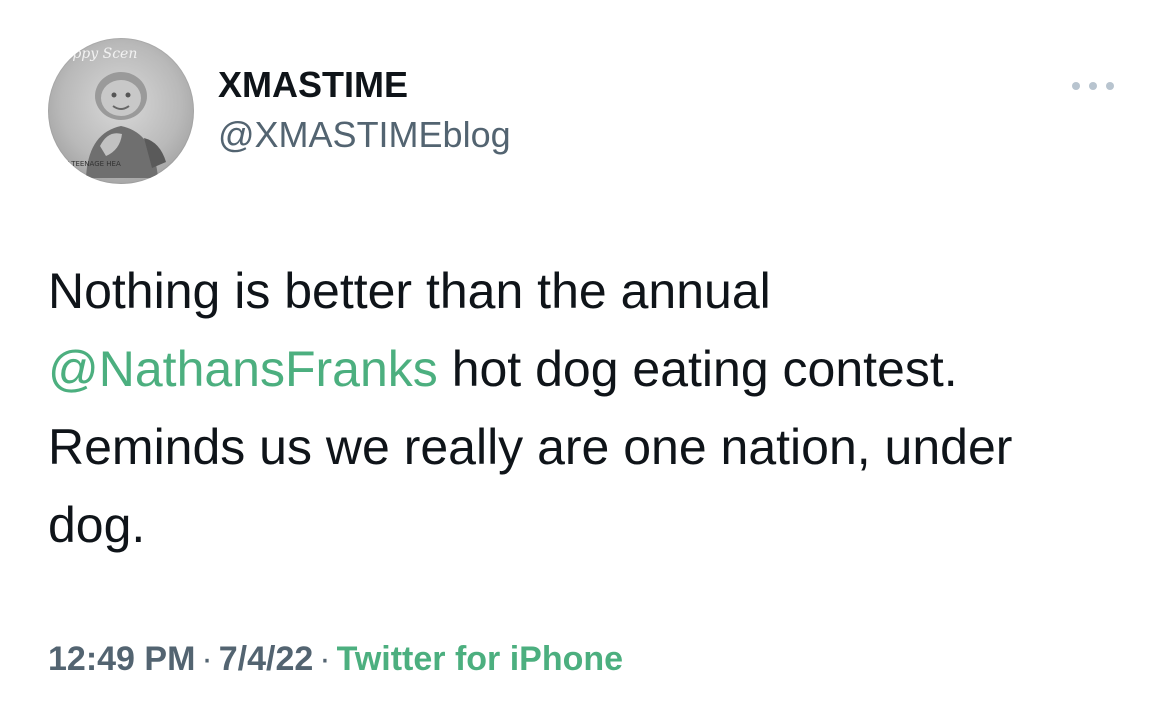  I want to click on avatar-image: appy Scen E MY TEENAGE HEA, so click(109, 112).